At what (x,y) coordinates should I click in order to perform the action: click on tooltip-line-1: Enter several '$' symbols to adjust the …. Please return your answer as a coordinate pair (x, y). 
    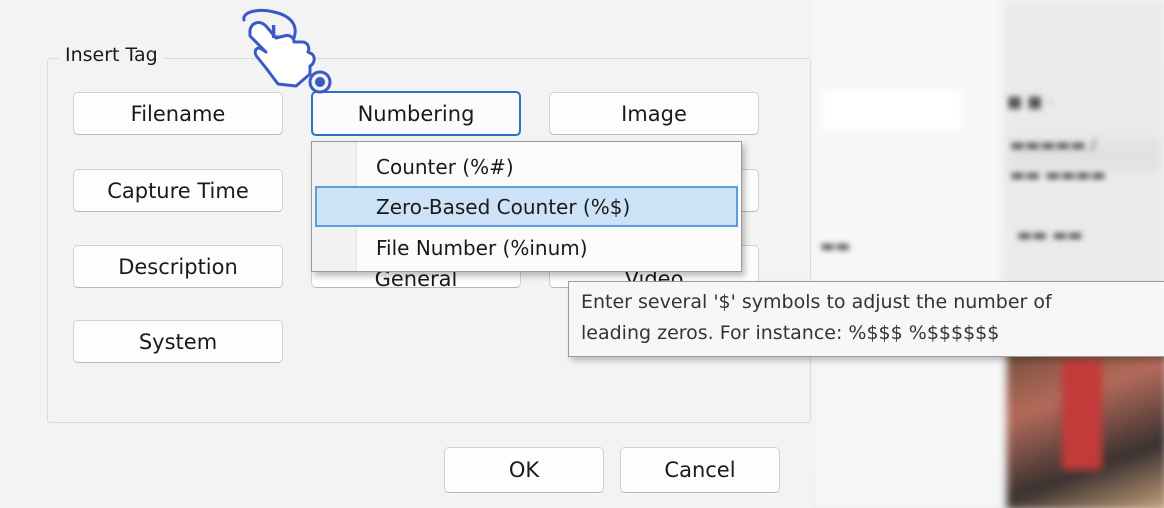
    Looking at the image, I should click on (816, 302).